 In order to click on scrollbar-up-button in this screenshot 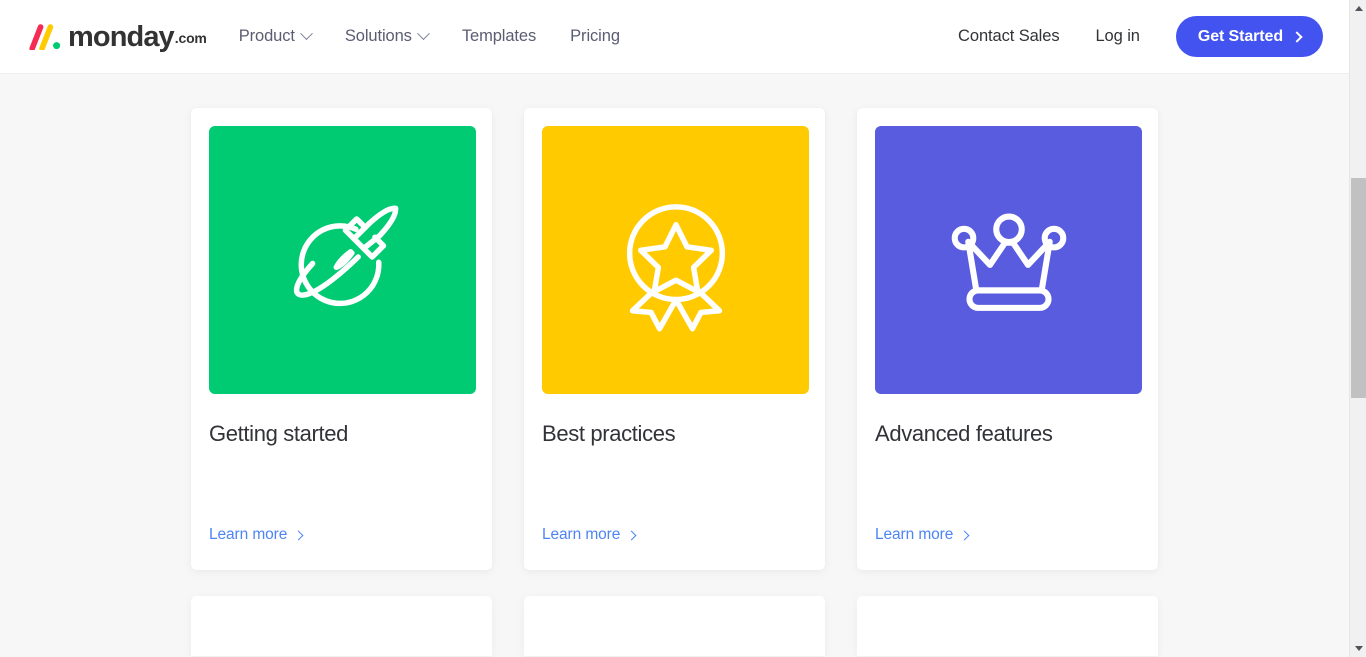, I will do `click(1358, 8)`.